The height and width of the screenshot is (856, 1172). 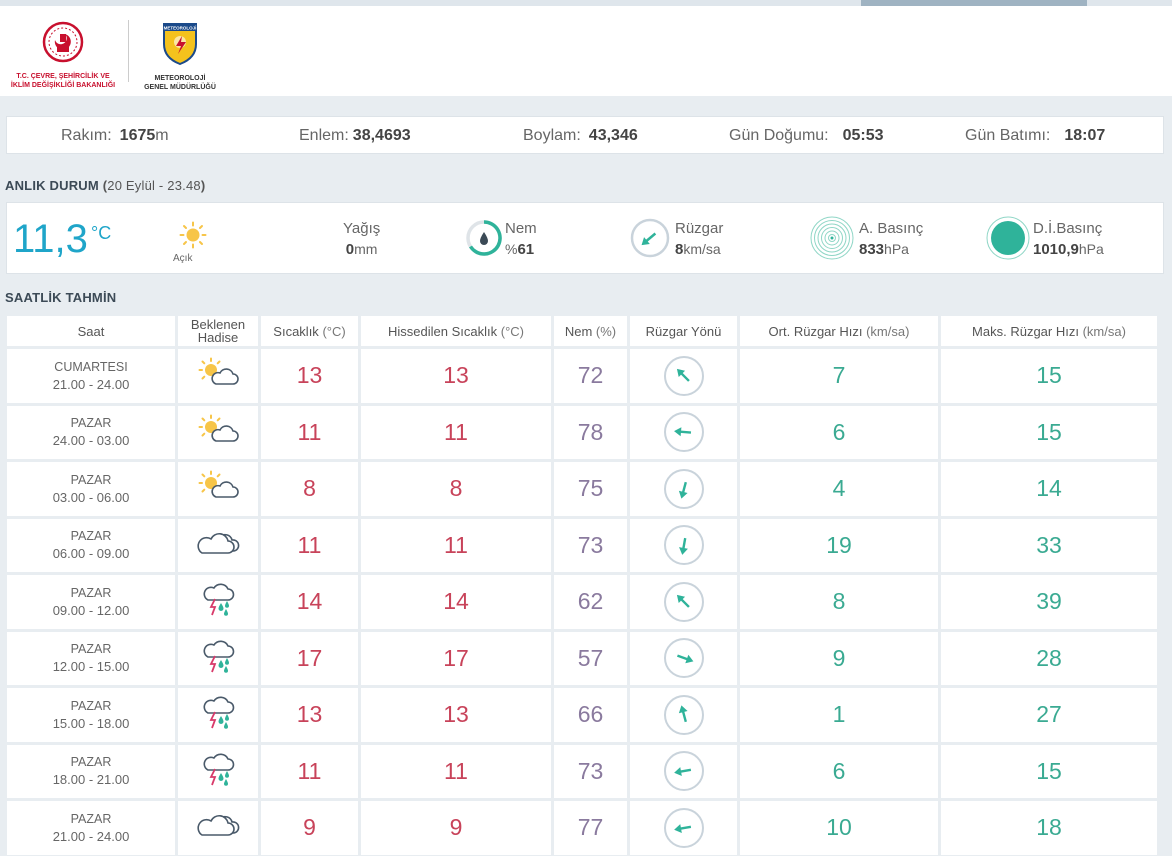 I want to click on cell-avg-wind: 4, so click(x=839, y=489).